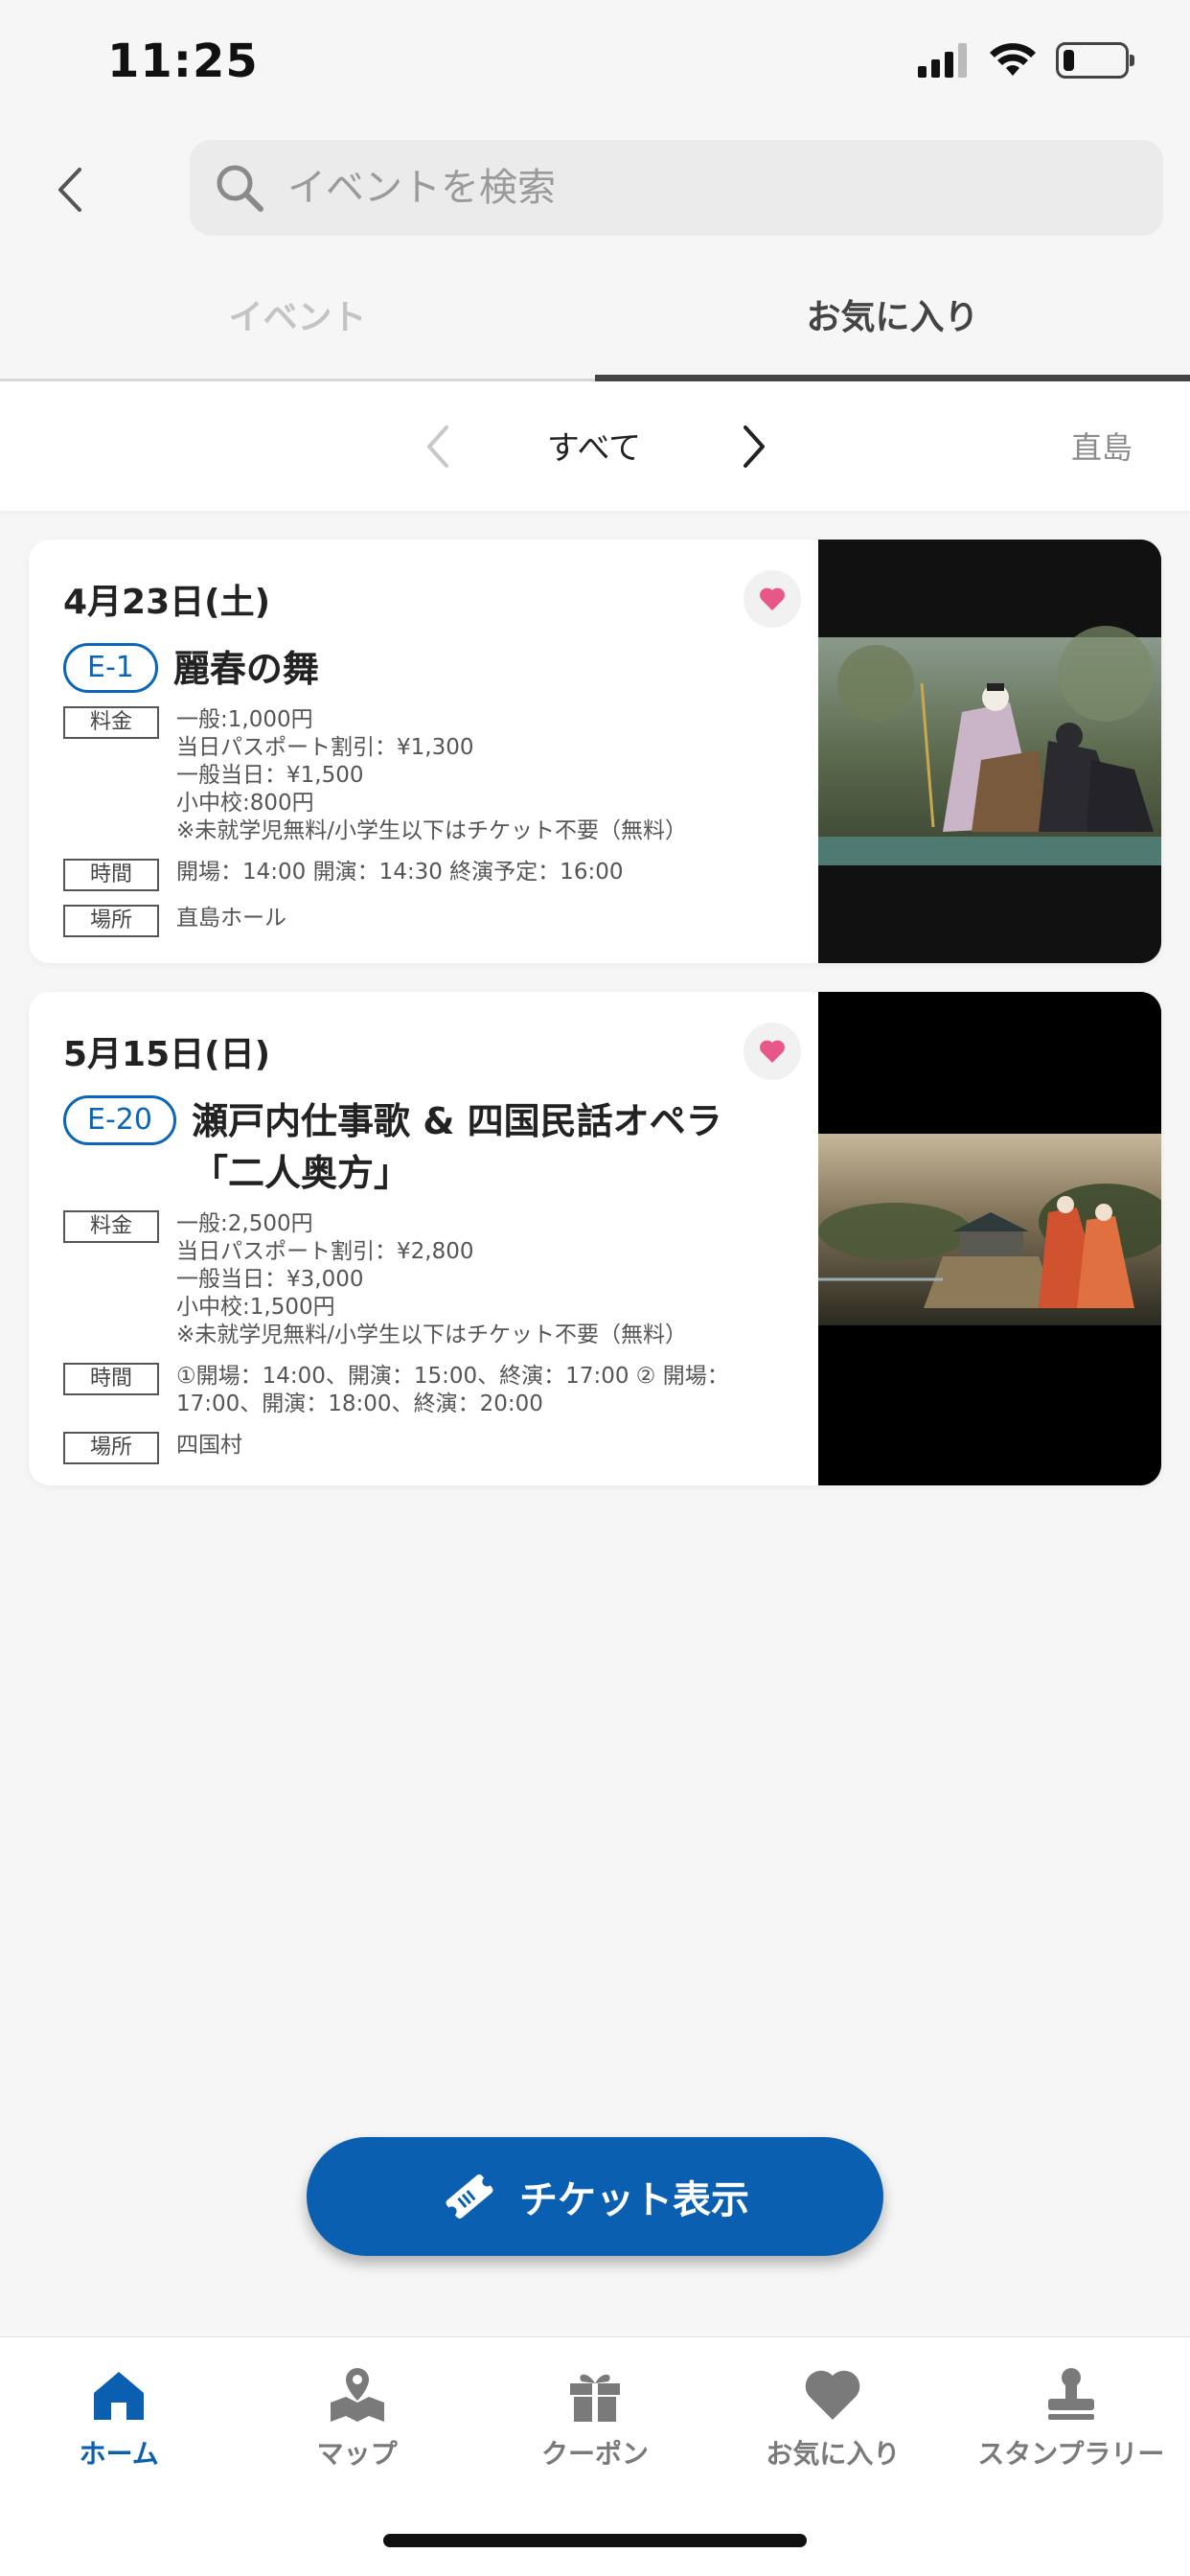  Describe the element at coordinates (725, 188) in the screenshot. I see `search-input` at that location.